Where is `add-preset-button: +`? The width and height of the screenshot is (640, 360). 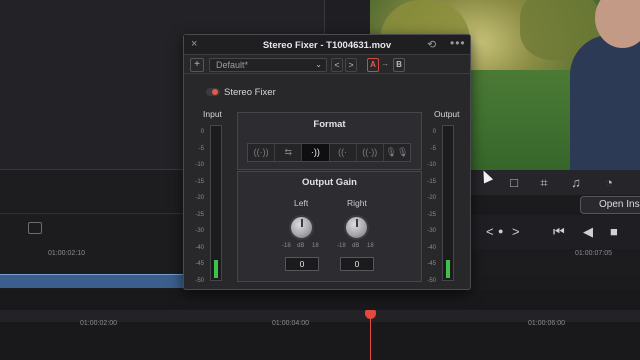 add-preset-button: + is located at coordinates (197, 65).